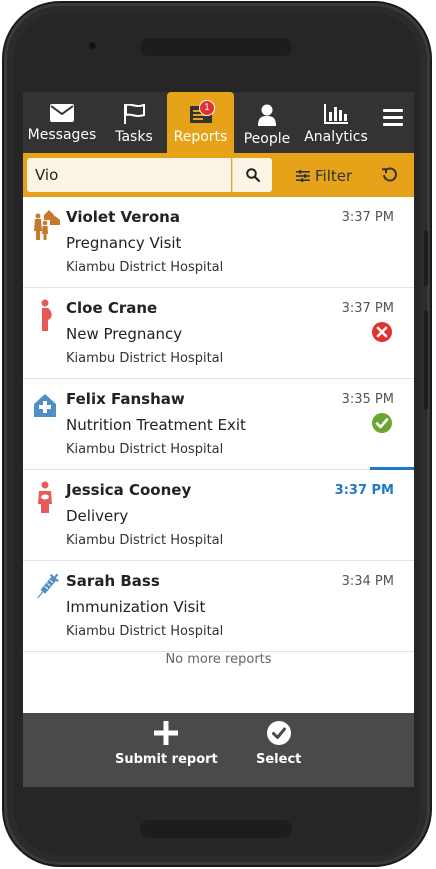 Image resolution: width=436 pixels, height=869 pixels. I want to click on bottom-speaker, so click(216, 829).